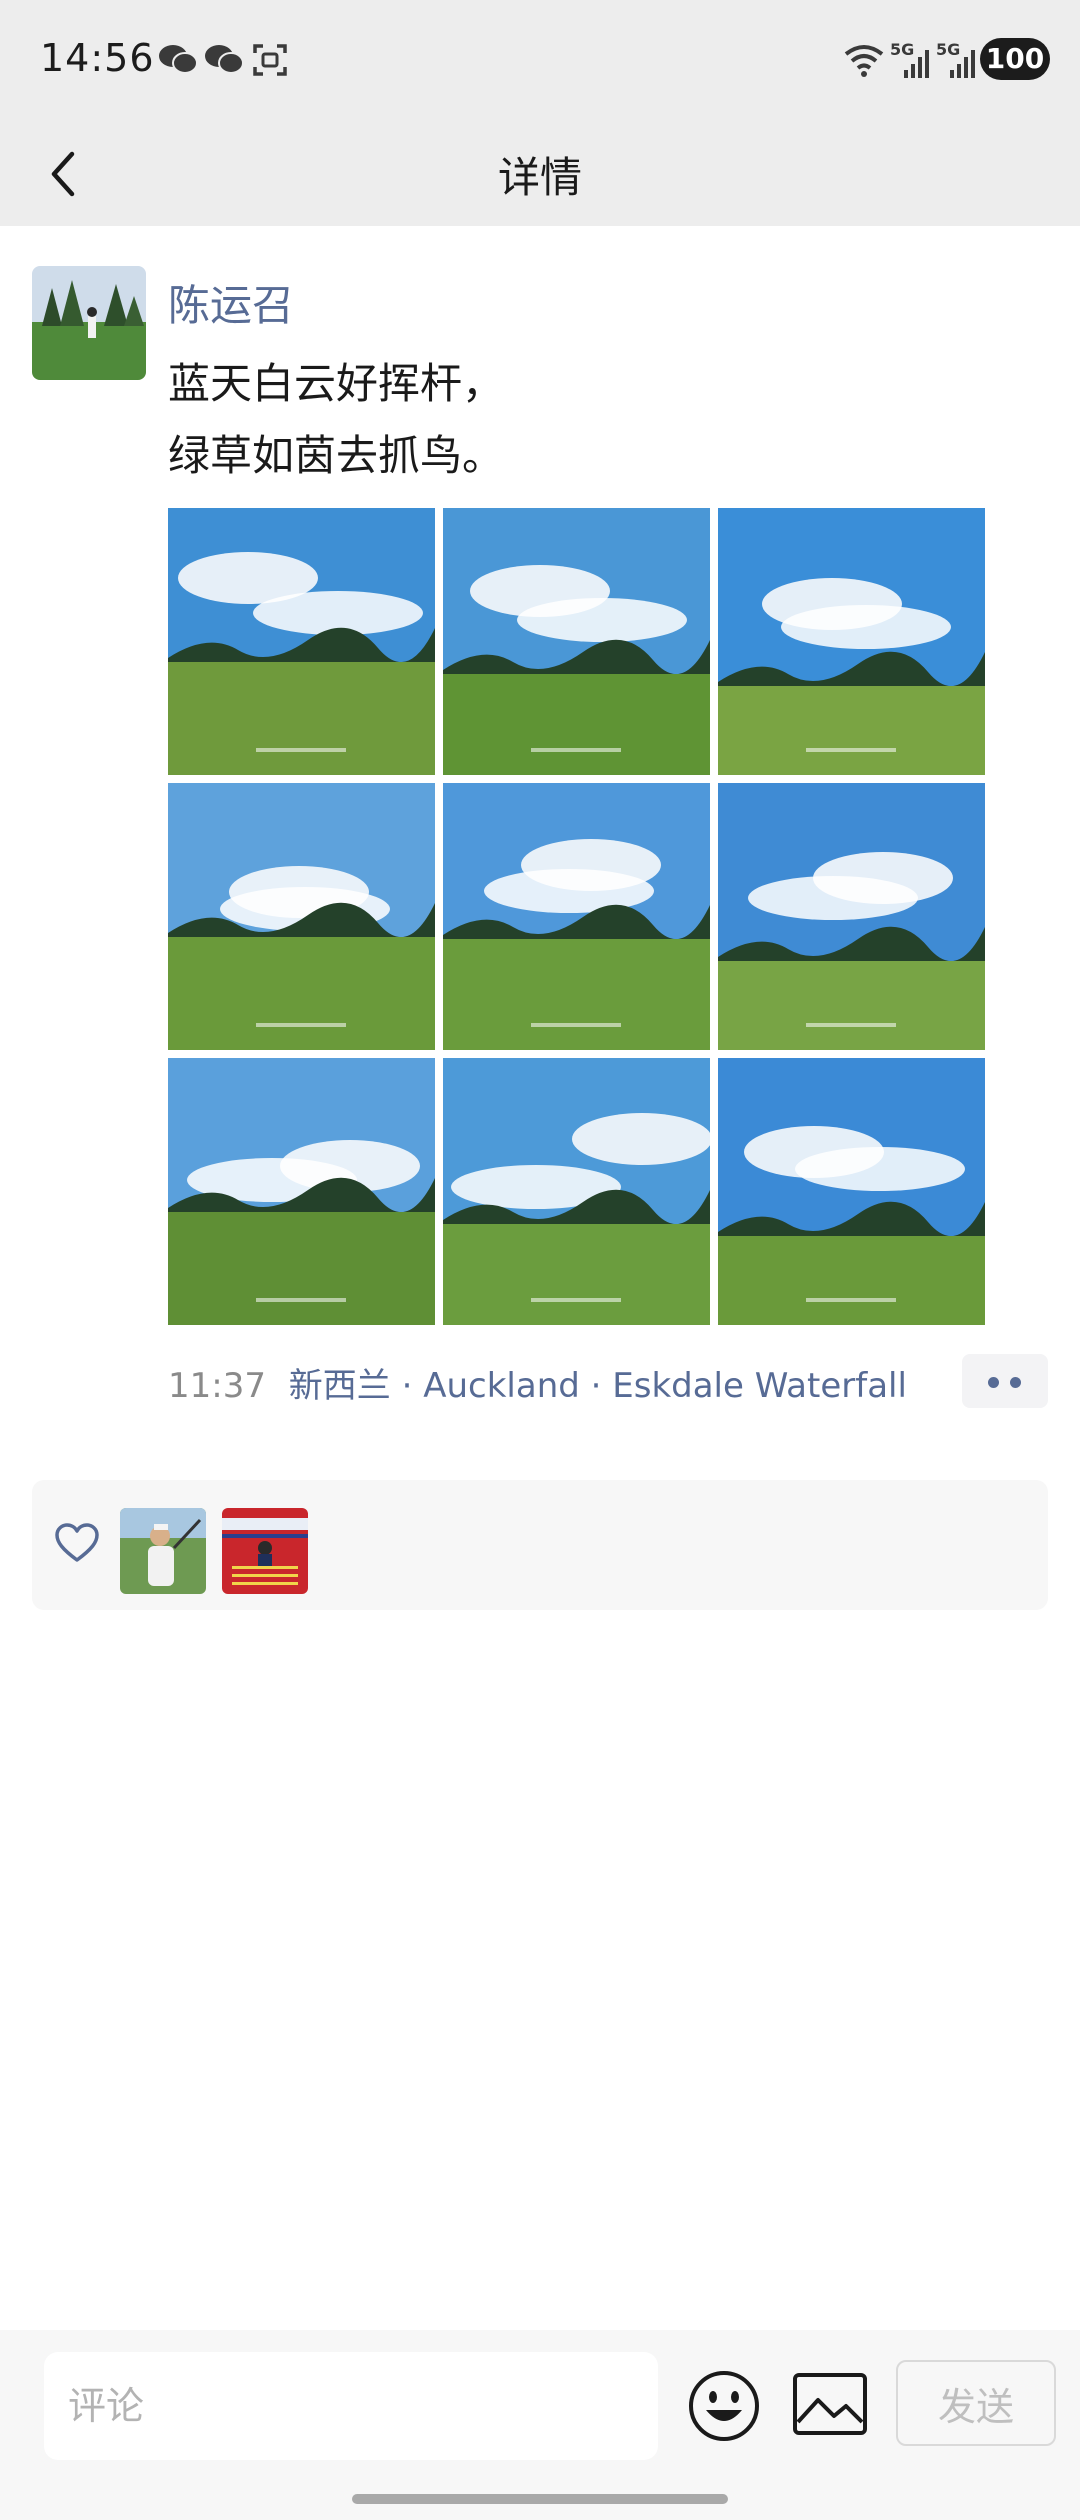 The width and height of the screenshot is (1080, 2520). Describe the element at coordinates (270, 60) in the screenshot. I see `screenshot-icon` at that location.